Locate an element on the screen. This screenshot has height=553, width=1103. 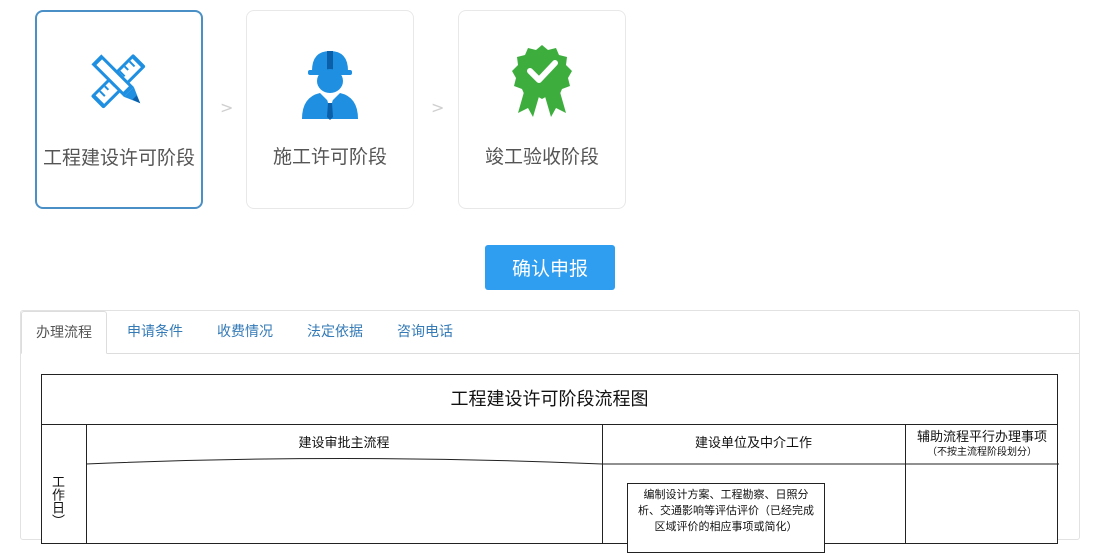
stage-label: 工程建设许可阶段 is located at coordinates (118, 158).